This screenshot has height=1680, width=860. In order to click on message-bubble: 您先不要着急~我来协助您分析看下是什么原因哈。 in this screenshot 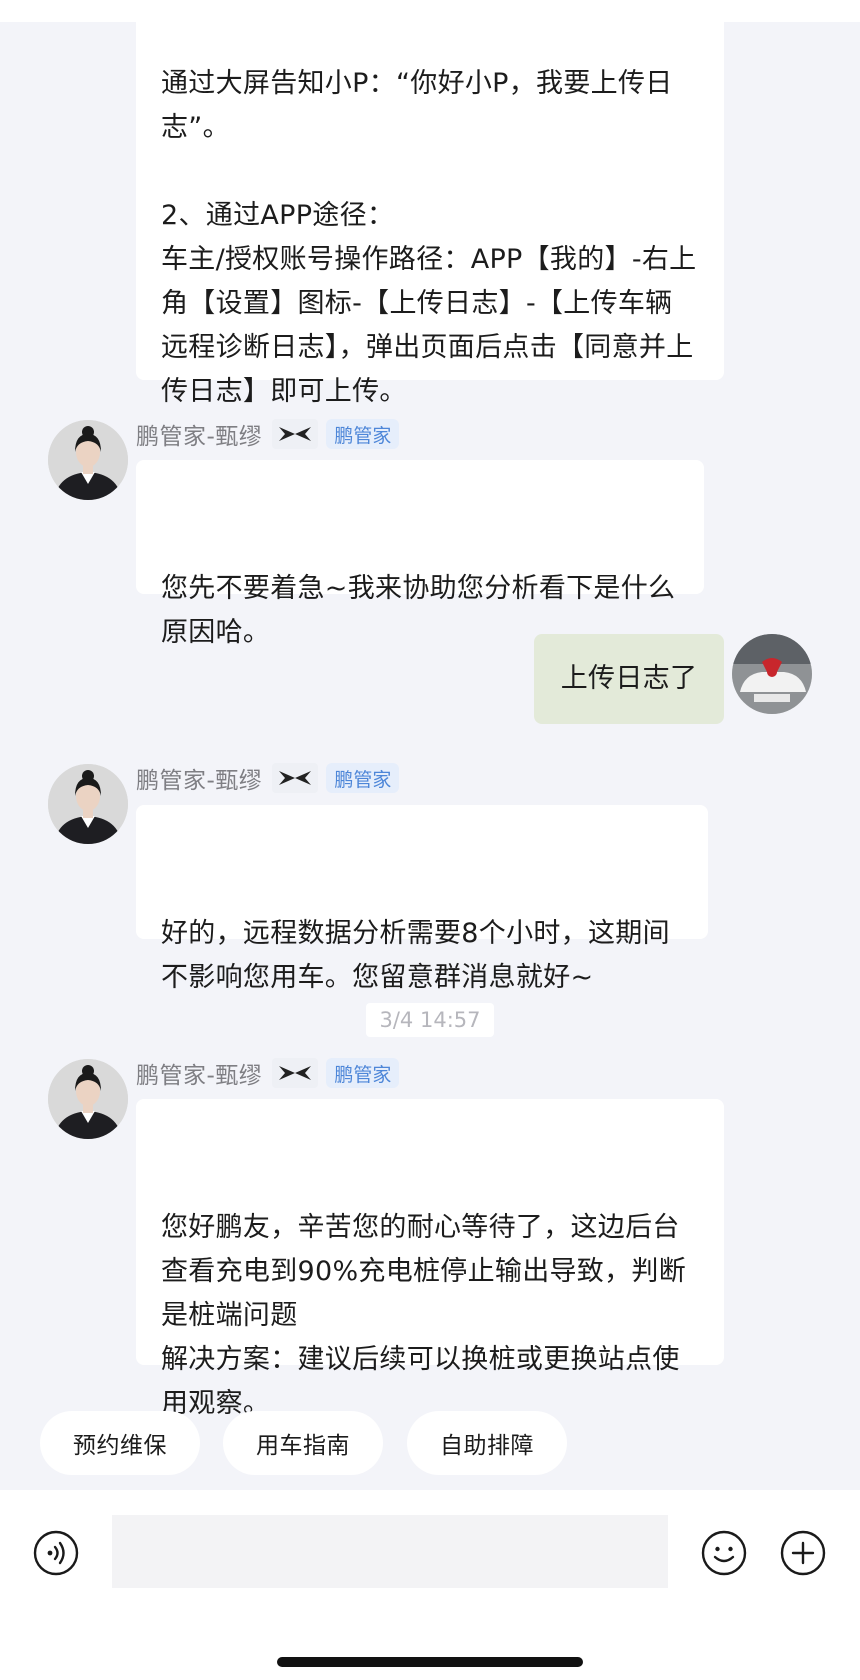, I will do `click(420, 554)`.